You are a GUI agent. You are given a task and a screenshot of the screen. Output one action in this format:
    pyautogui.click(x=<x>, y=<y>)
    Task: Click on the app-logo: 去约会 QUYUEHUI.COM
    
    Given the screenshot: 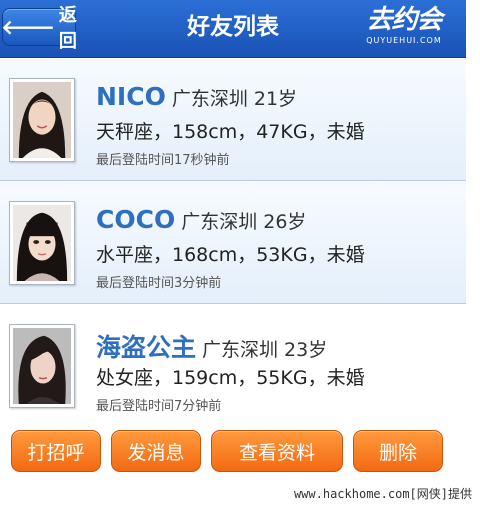 What is the action you would take?
    pyautogui.click(x=404, y=27)
    